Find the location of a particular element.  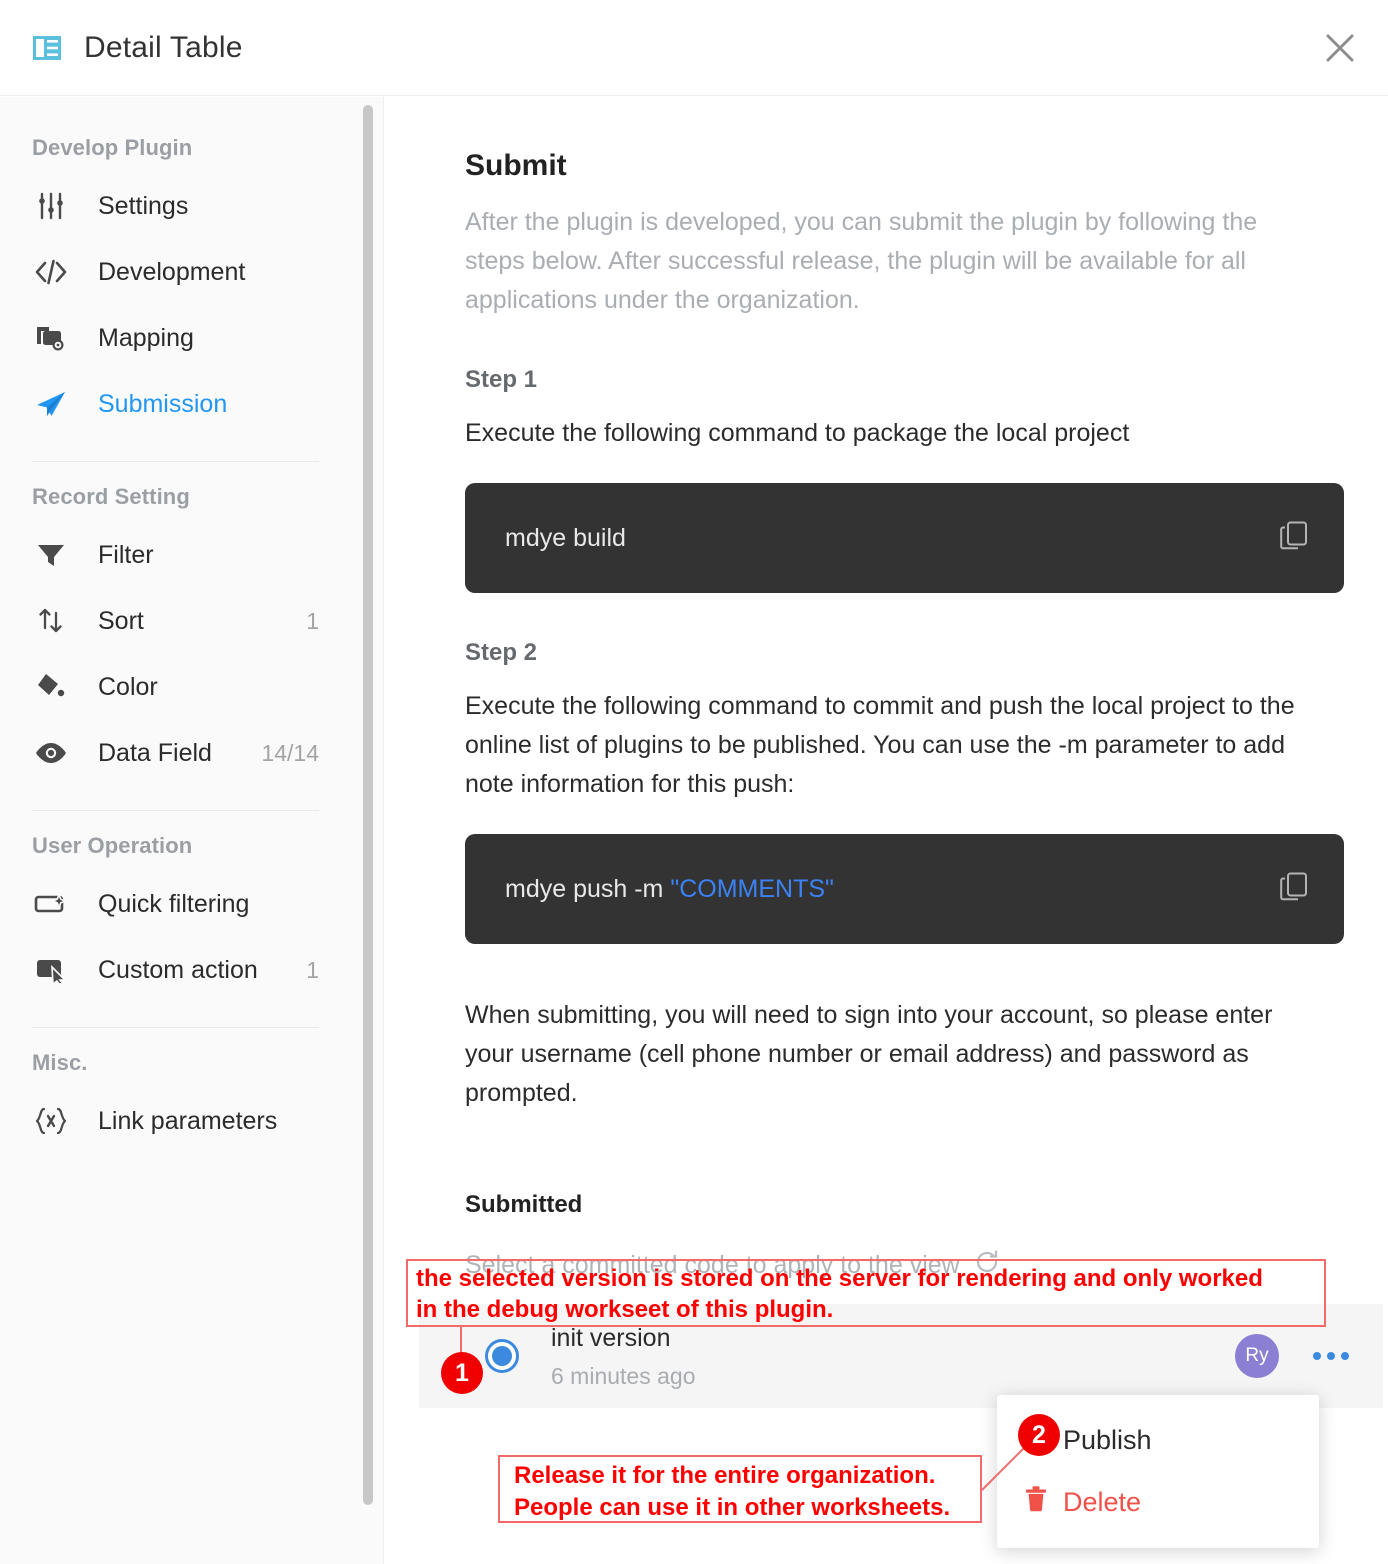

sidebar-item-label: Settings is located at coordinates (143, 205).